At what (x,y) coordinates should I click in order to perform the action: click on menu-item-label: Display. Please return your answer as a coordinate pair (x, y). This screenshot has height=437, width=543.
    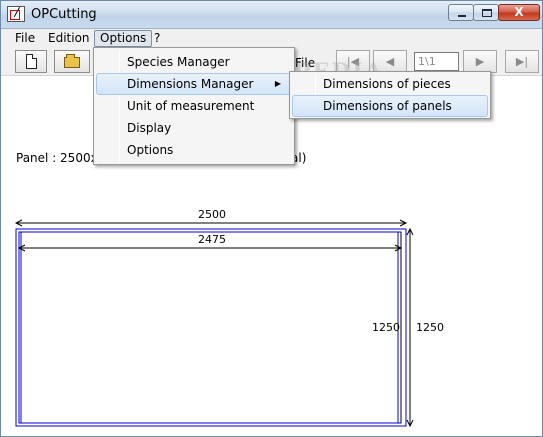
    Looking at the image, I should click on (149, 128).